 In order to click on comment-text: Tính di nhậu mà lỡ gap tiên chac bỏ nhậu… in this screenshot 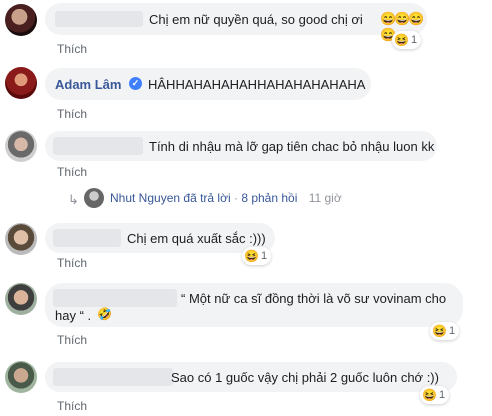, I will do `click(292, 146)`.